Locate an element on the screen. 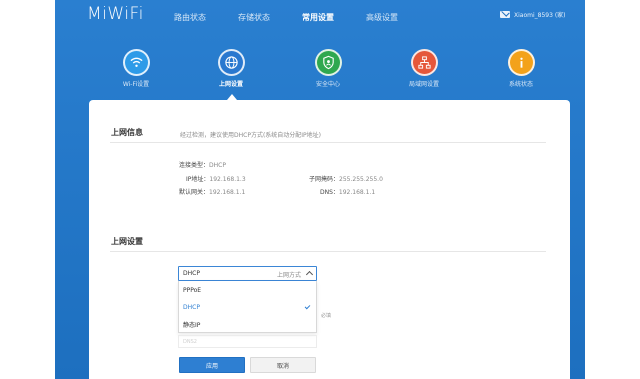 This screenshot has height=379, width=640. cancel-button: 取消 is located at coordinates (283, 365).